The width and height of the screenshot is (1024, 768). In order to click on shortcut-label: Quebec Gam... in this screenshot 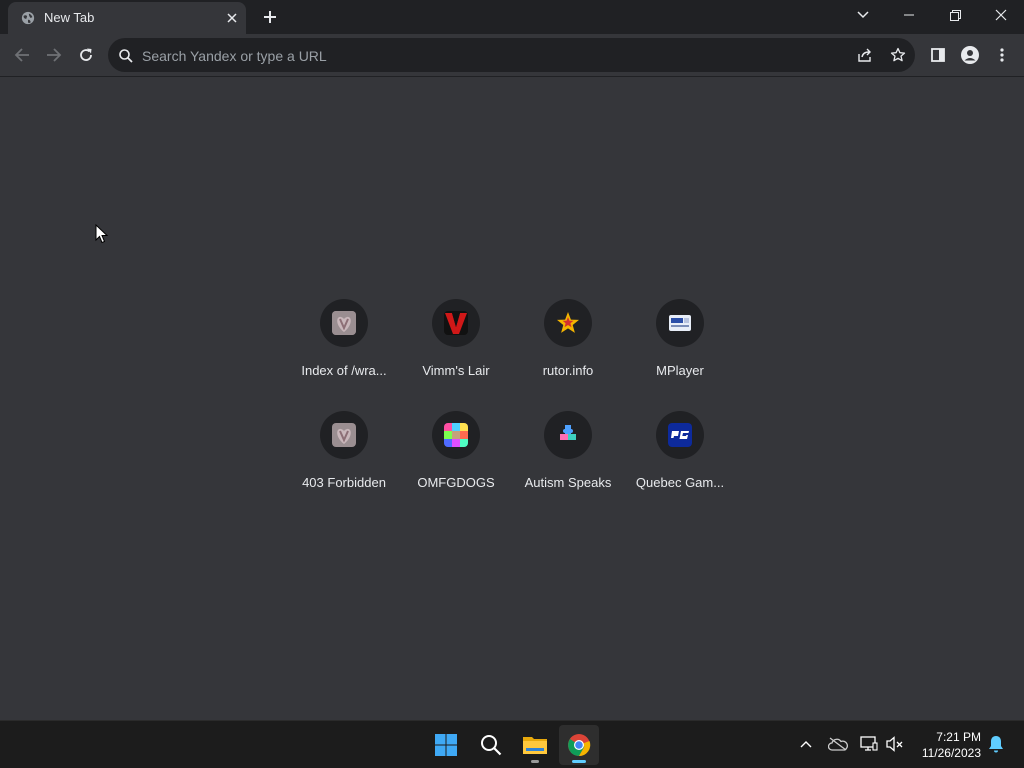, I will do `click(680, 482)`.